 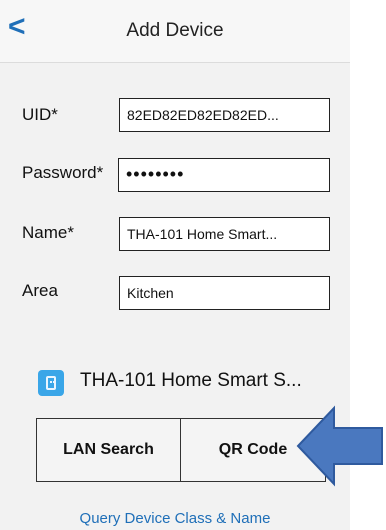 I want to click on page-title: Add Device, so click(x=175, y=30).